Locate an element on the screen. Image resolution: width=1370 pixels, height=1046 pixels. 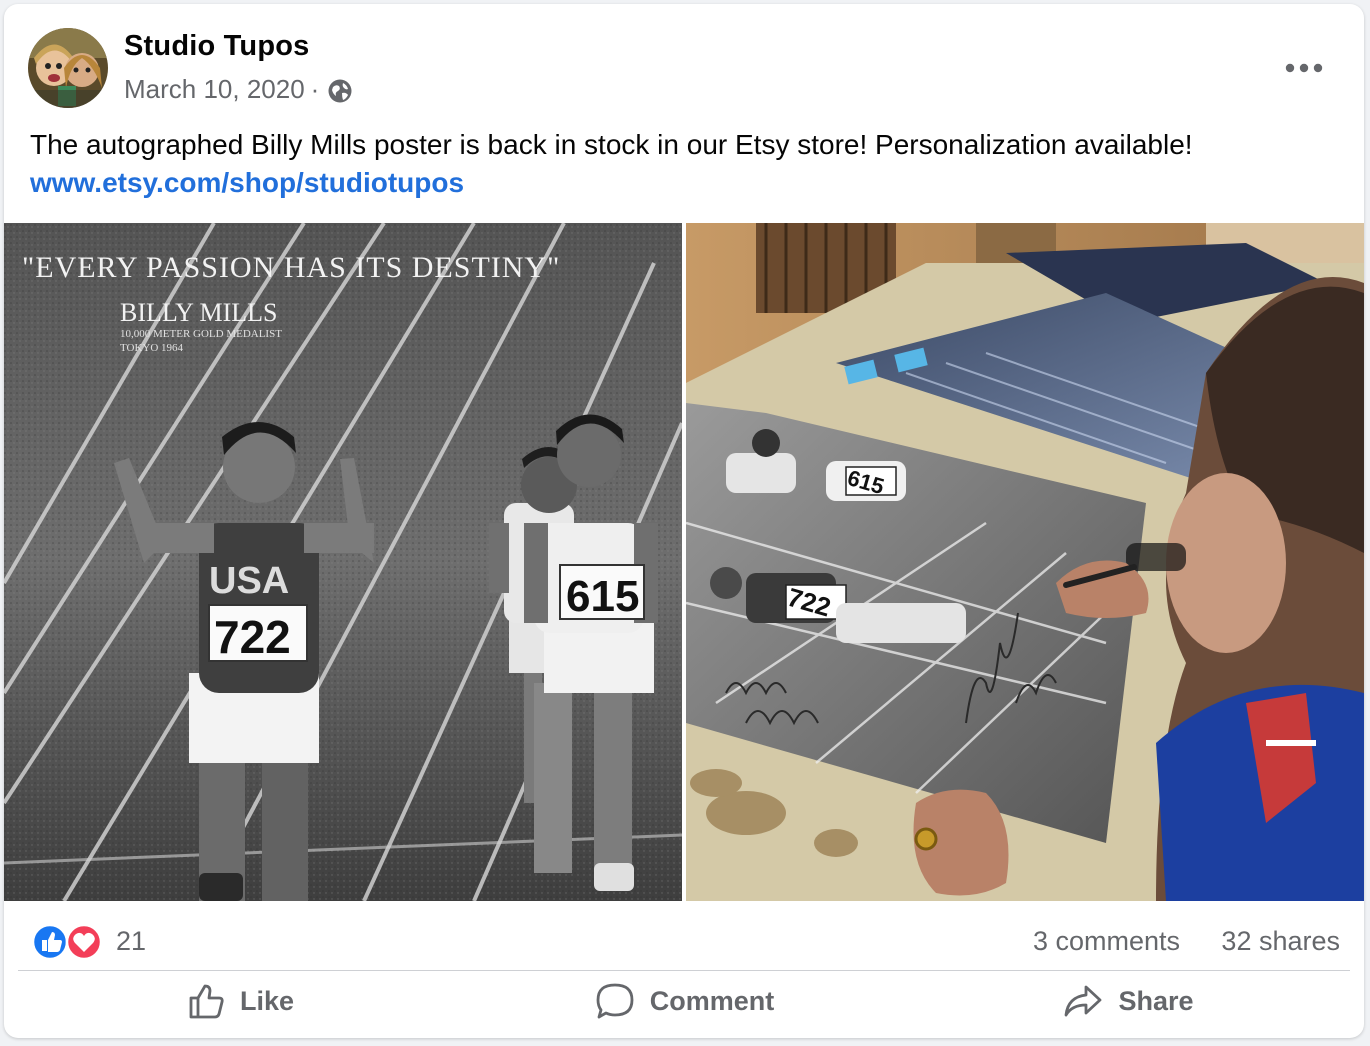
action-bar: Like Comment Share is located at coordinates (684, 1000).